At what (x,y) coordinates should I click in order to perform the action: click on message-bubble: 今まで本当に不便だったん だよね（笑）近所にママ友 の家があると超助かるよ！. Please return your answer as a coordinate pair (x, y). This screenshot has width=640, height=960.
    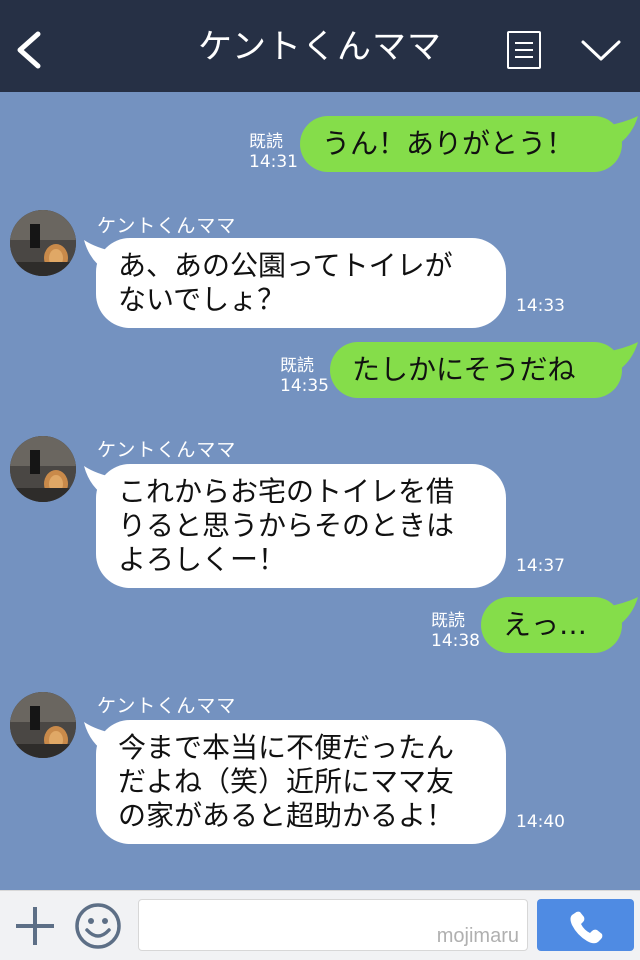
    Looking at the image, I should click on (301, 782).